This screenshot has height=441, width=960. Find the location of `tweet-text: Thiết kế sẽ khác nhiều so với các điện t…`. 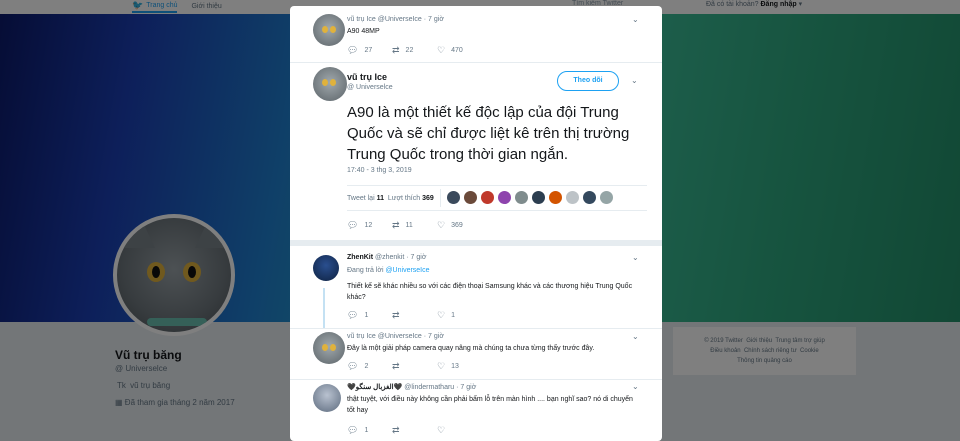

tweet-text: Thiết kế sẽ khác nhiều so với các điện t… is located at coordinates (490, 292).